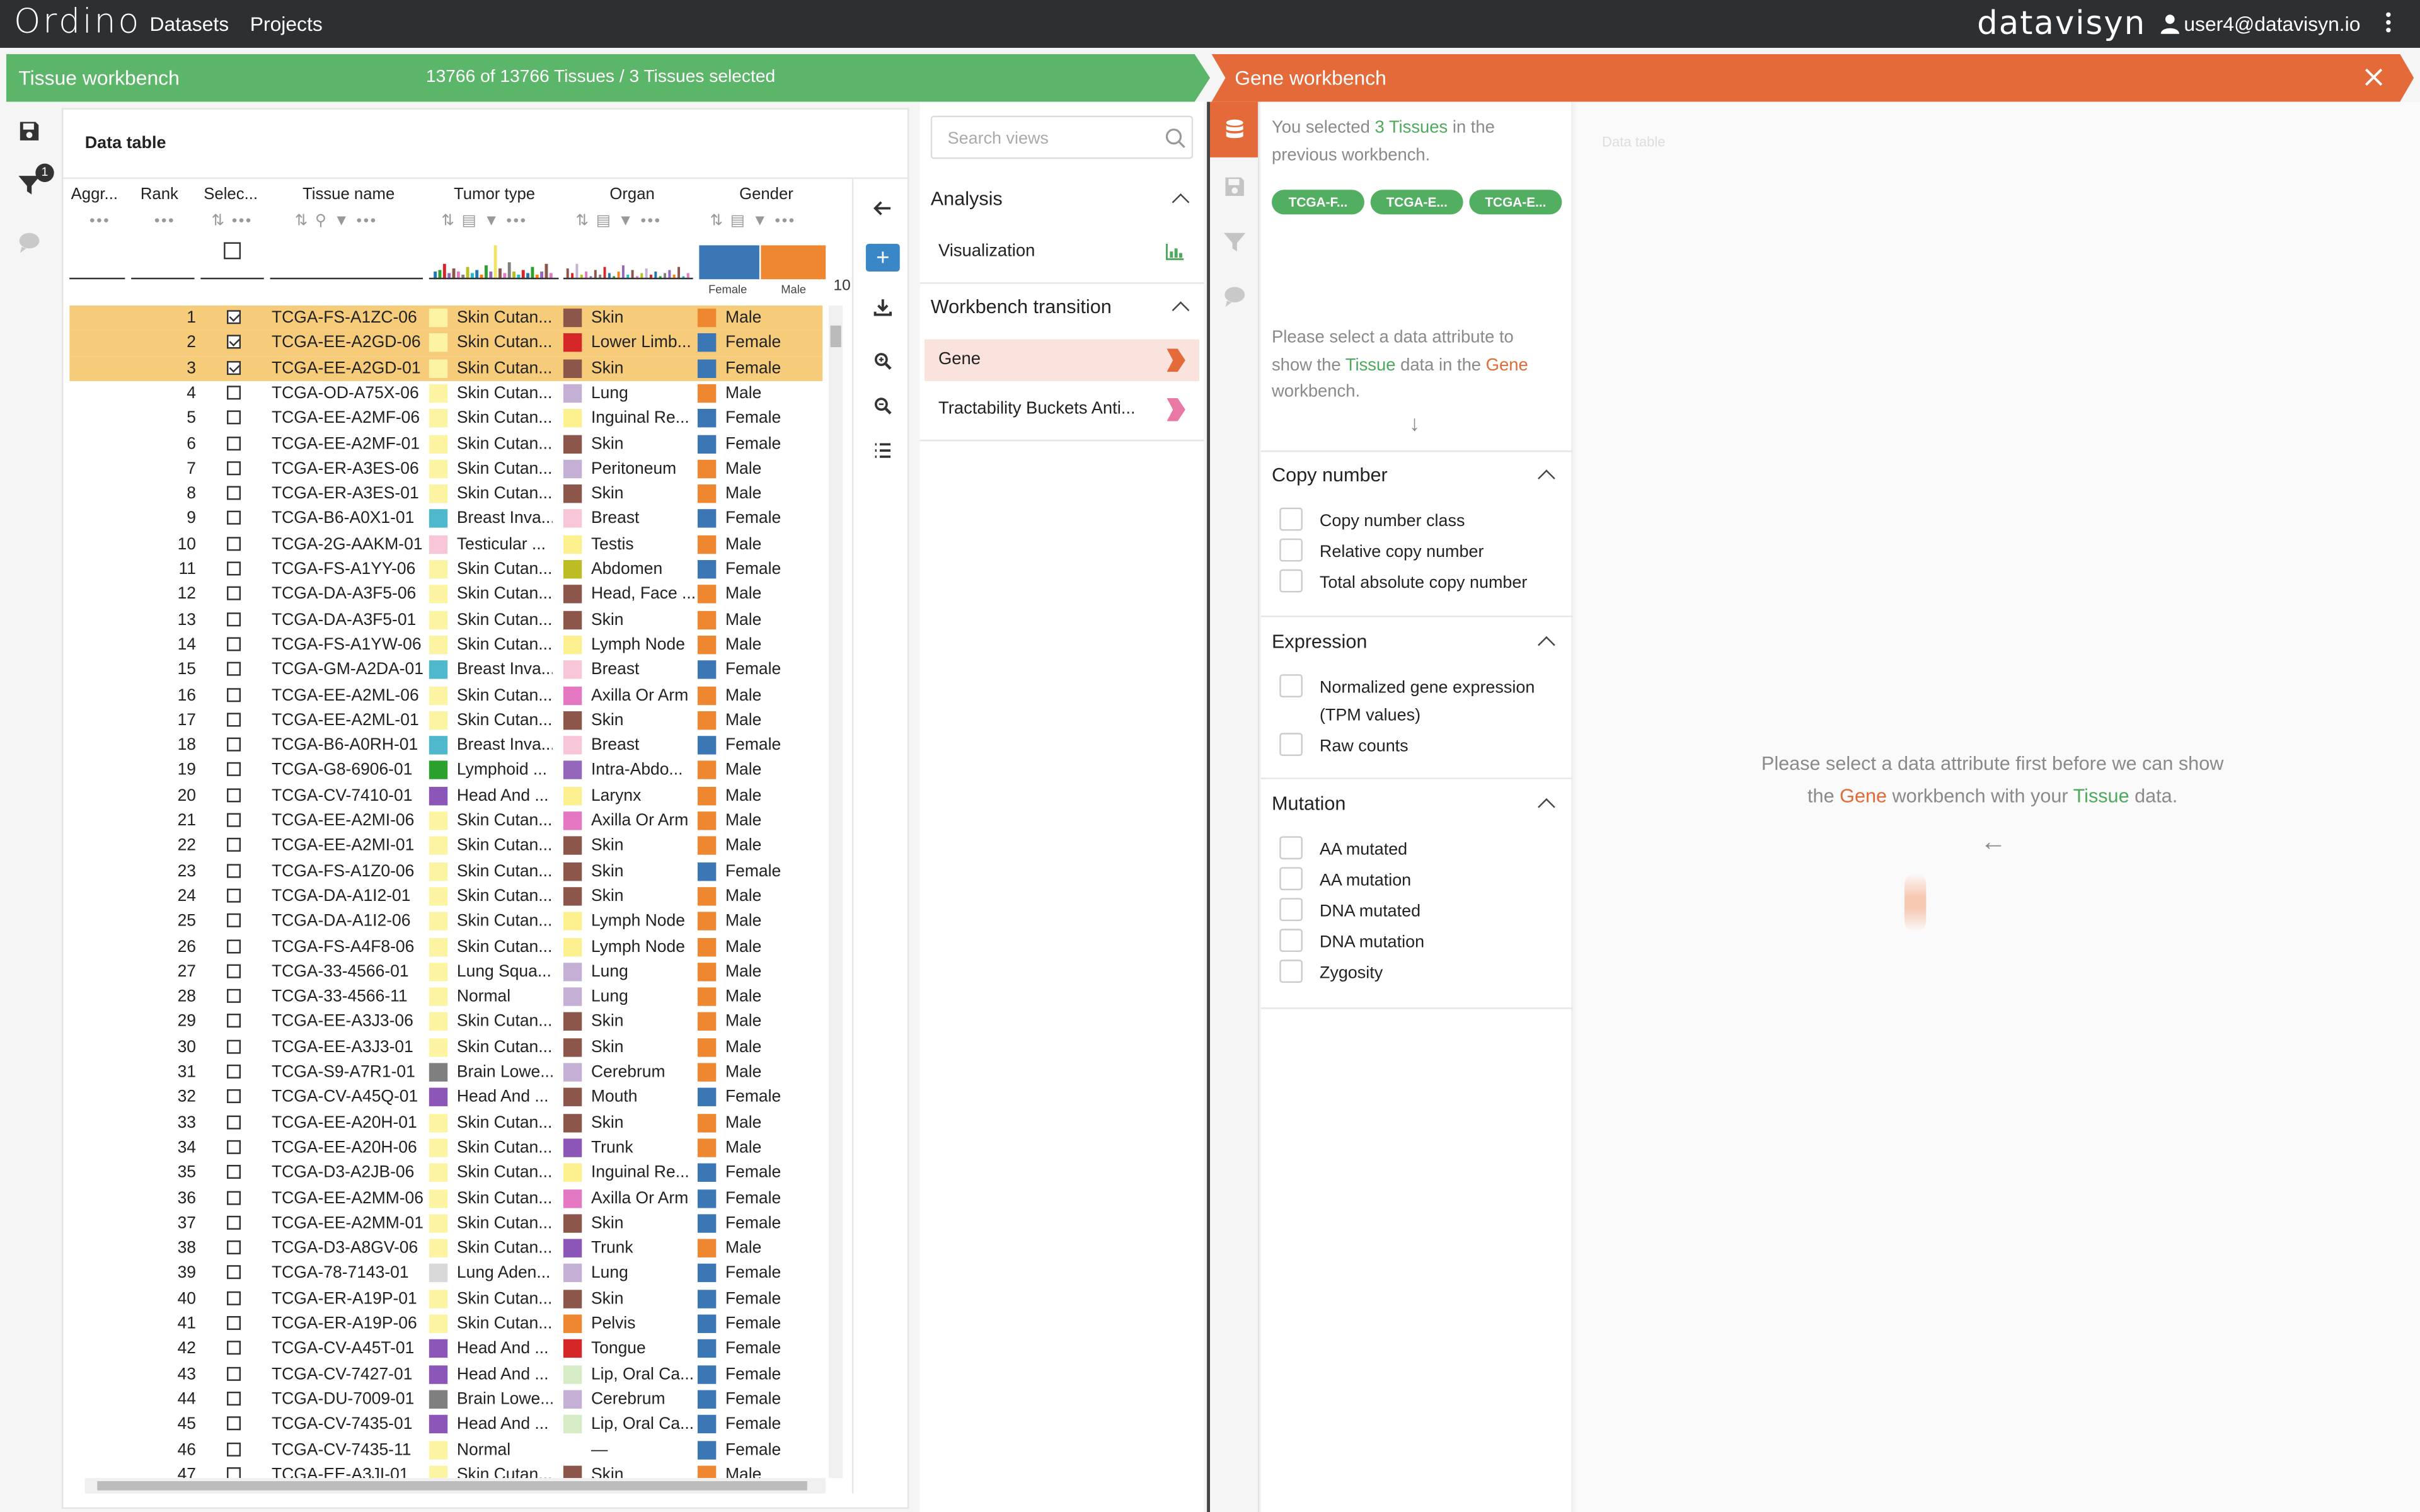  I want to click on view-item-gene: Gene, so click(1062, 360).